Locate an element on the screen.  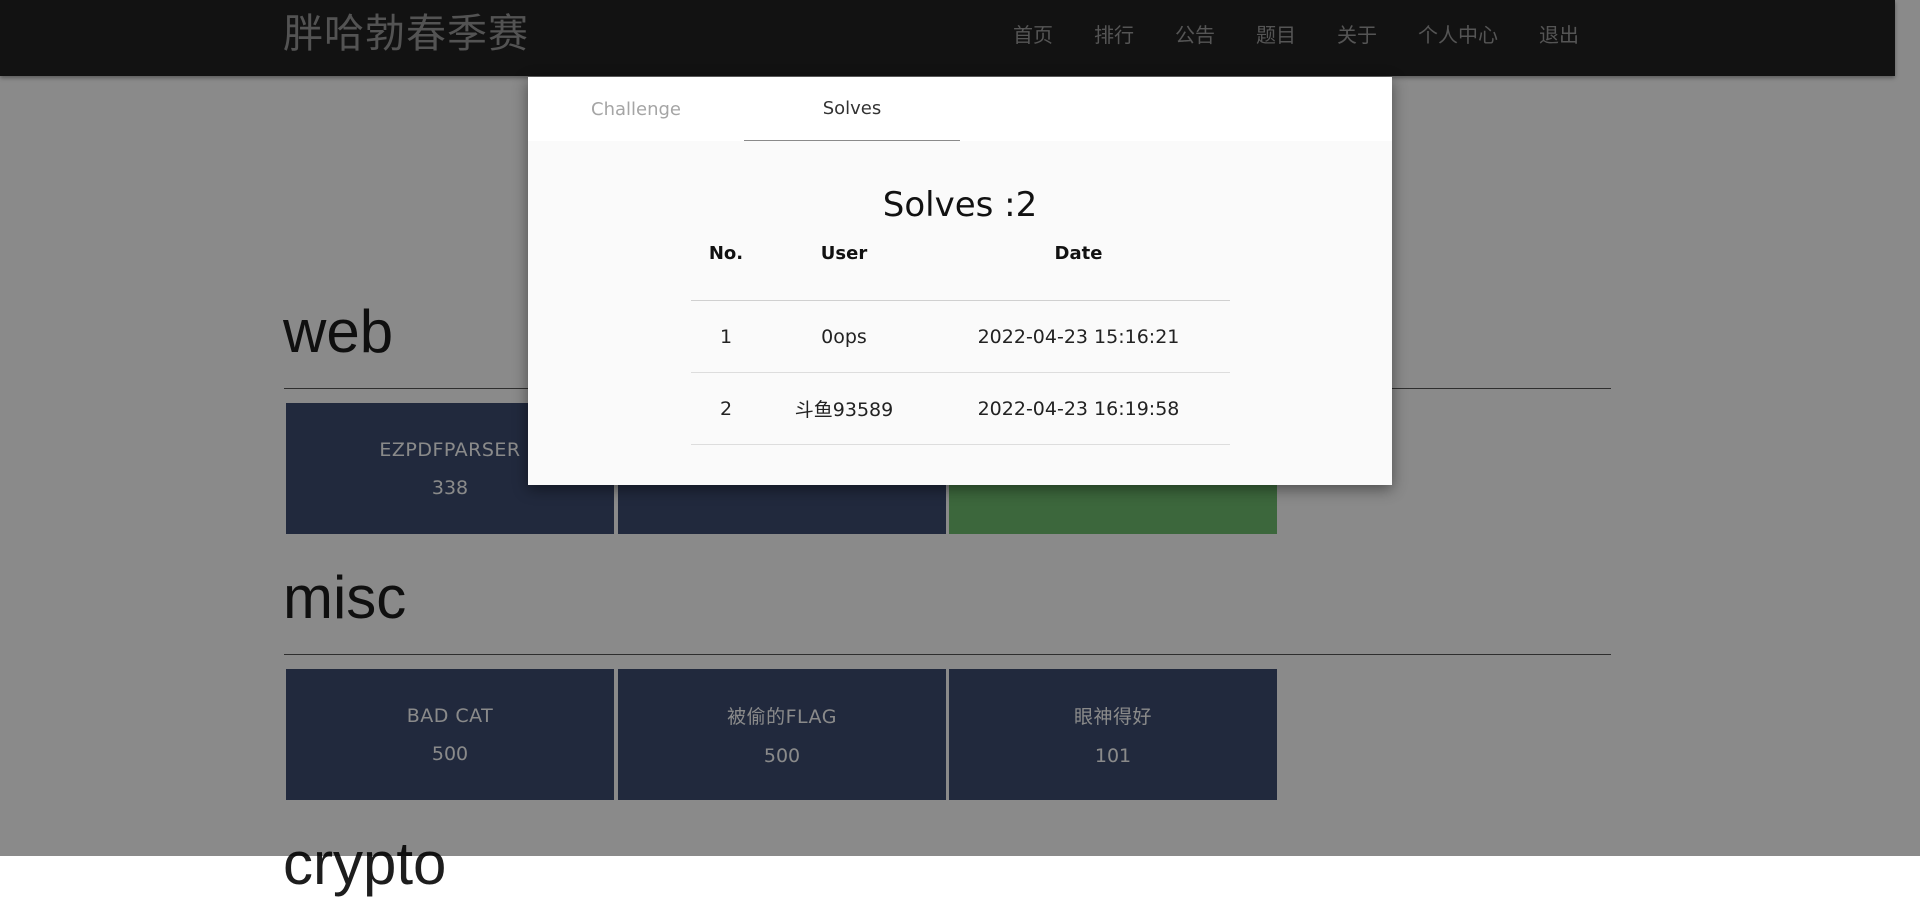
solve-date: 2022-04-23 16:19:58 is located at coordinates (1078, 408).